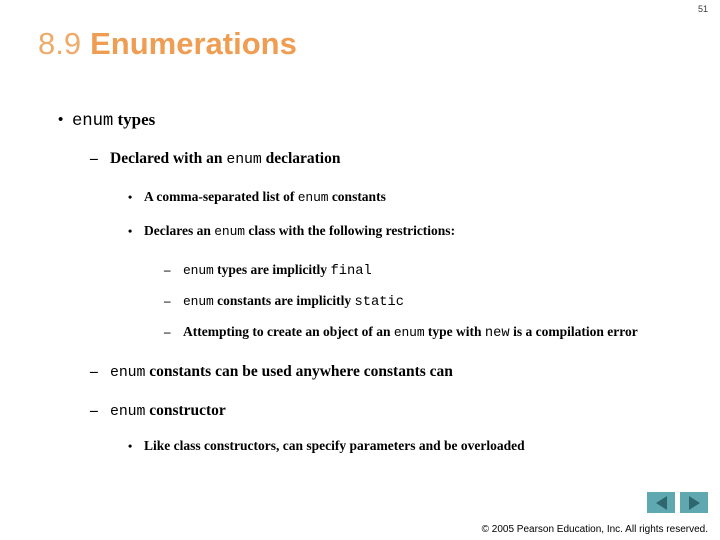  What do you see at coordinates (454, 331) in the screenshot?
I see `text-fragment: type with` at bounding box center [454, 331].